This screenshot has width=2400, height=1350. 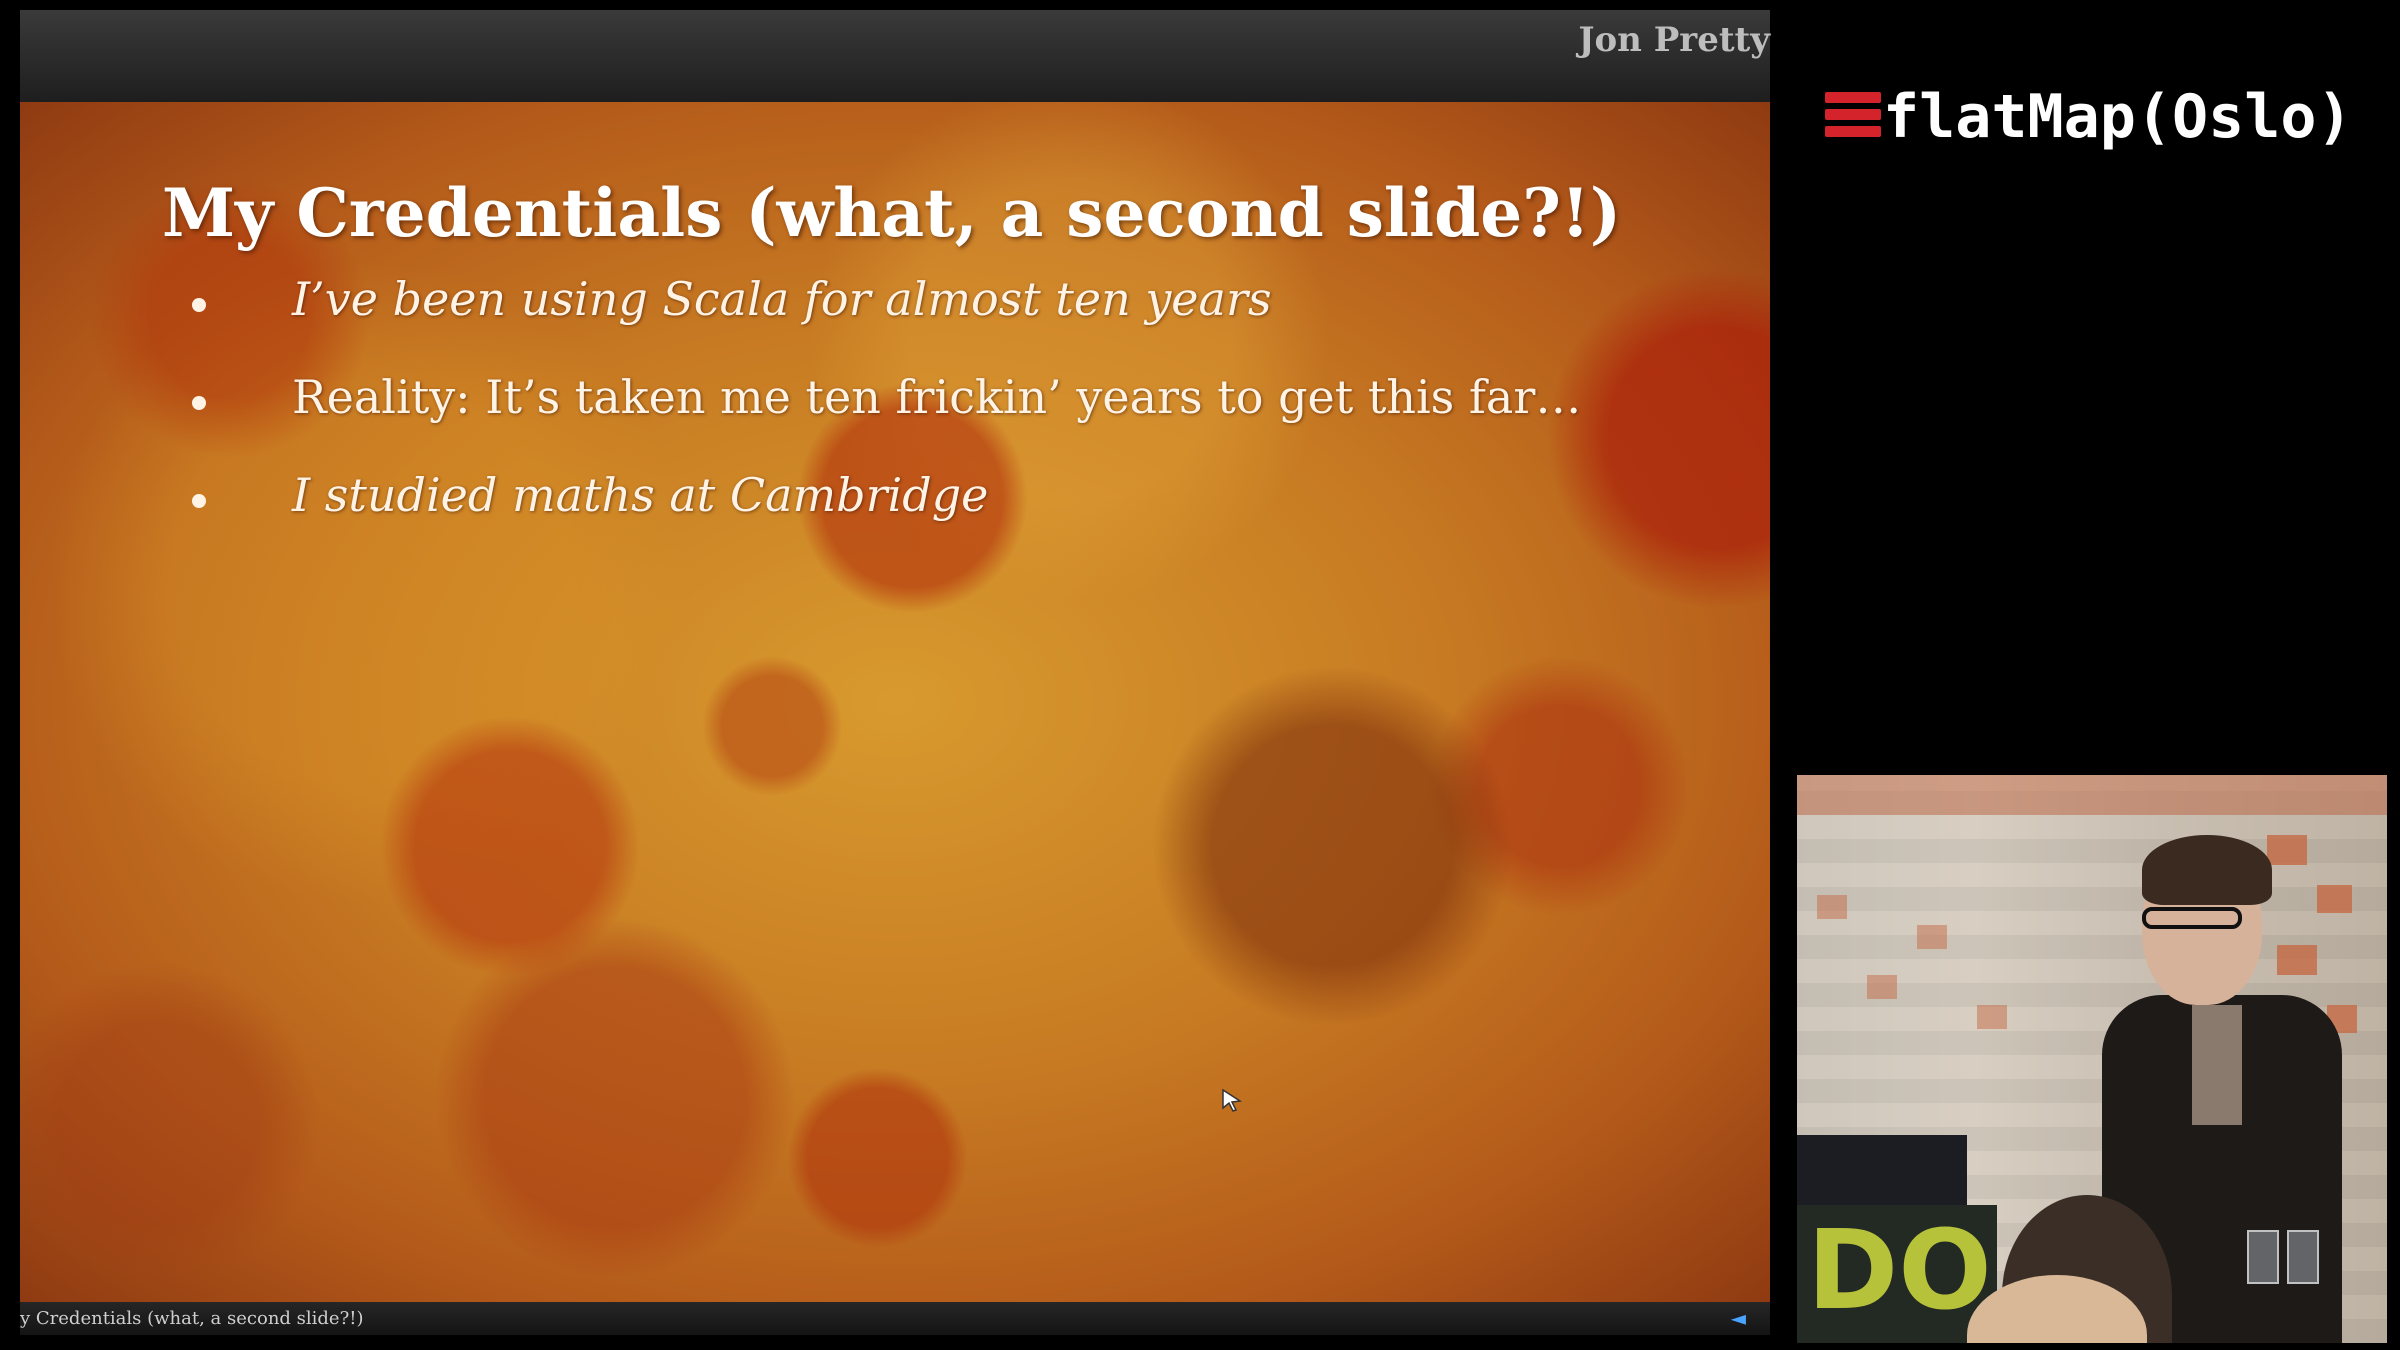 I want to click on bullet-text: I studied maths at Cambridge, so click(x=640, y=495).